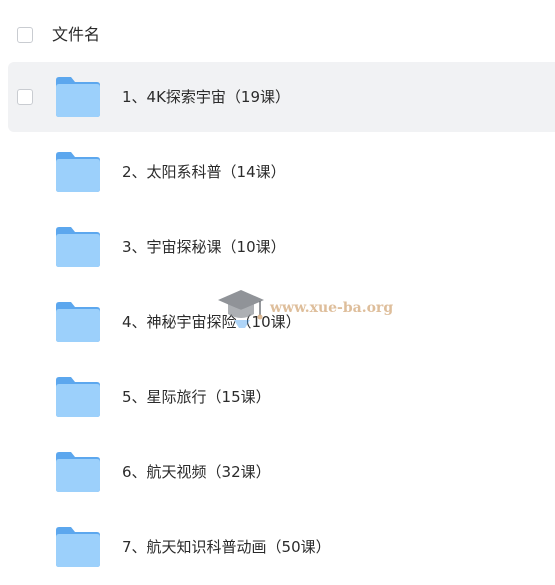 Image resolution: width=555 pixels, height=585 pixels. Describe the element at coordinates (206, 97) in the screenshot. I see `file-name: 1、4K探索宇宙（19课）` at that location.